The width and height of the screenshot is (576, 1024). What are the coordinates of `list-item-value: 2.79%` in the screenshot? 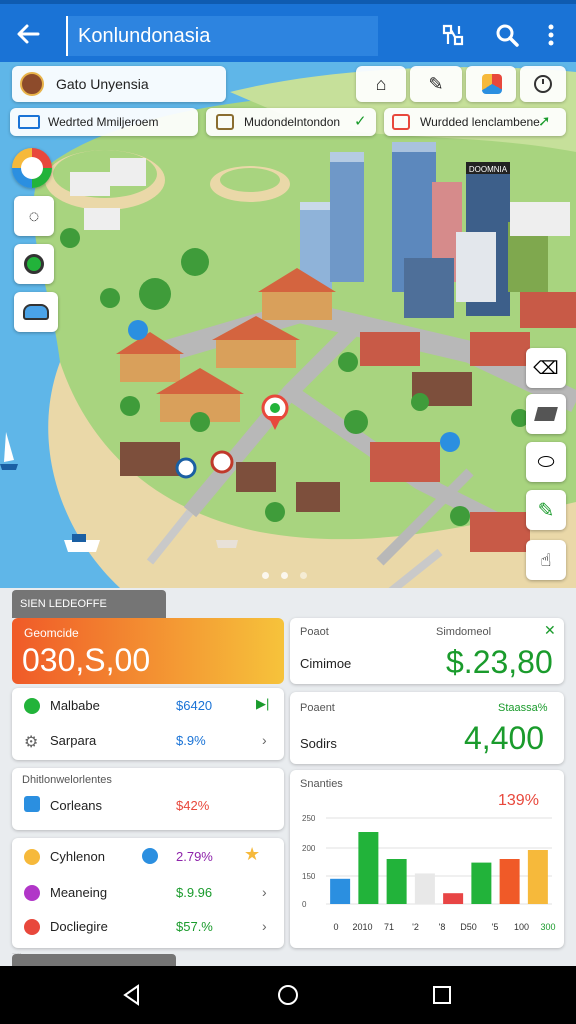 It's located at (194, 856).